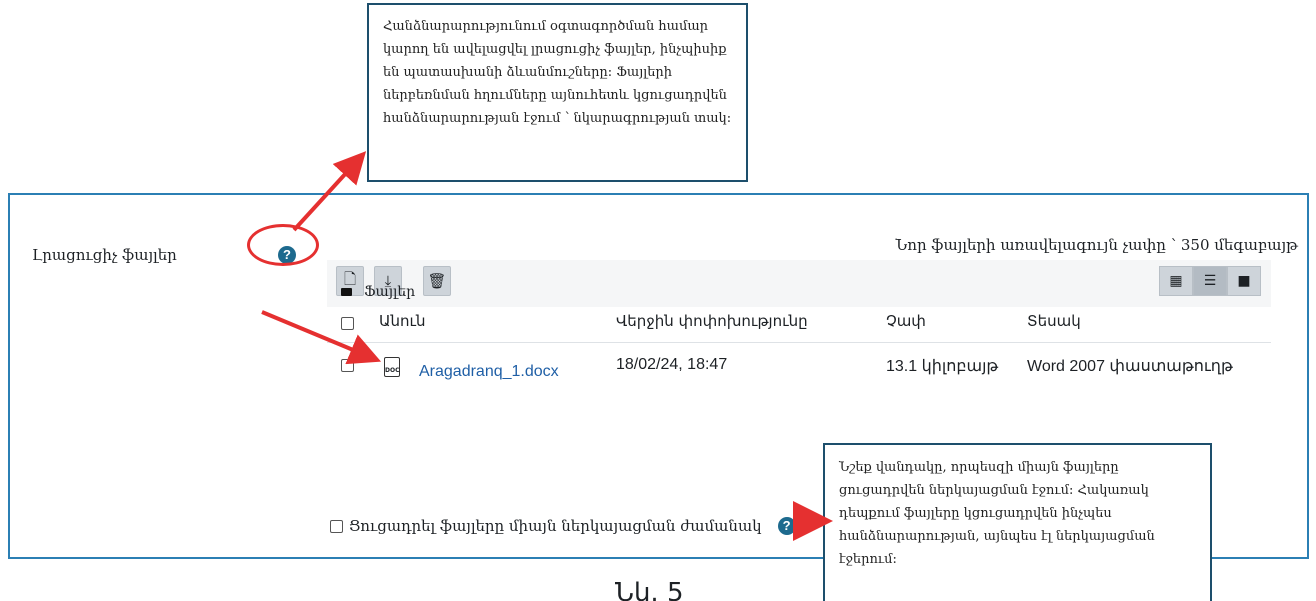  Describe the element at coordinates (329, 191) in the screenshot. I see `arrow-to-top-callout` at that location.